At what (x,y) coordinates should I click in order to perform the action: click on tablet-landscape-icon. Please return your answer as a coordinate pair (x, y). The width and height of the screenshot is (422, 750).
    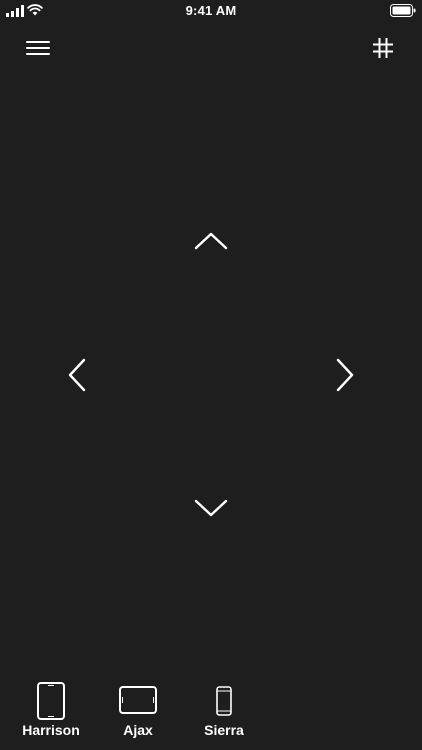
    Looking at the image, I should click on (138, 700).